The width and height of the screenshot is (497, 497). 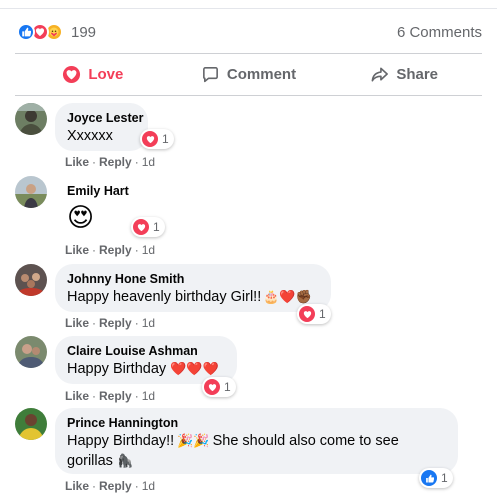 I want to click on actions-divider-top, so click(x=248, y=53).